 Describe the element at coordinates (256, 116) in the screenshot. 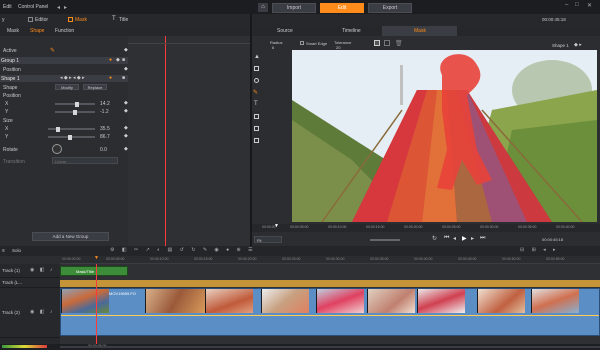

I see `image-tool-icon` at that location.